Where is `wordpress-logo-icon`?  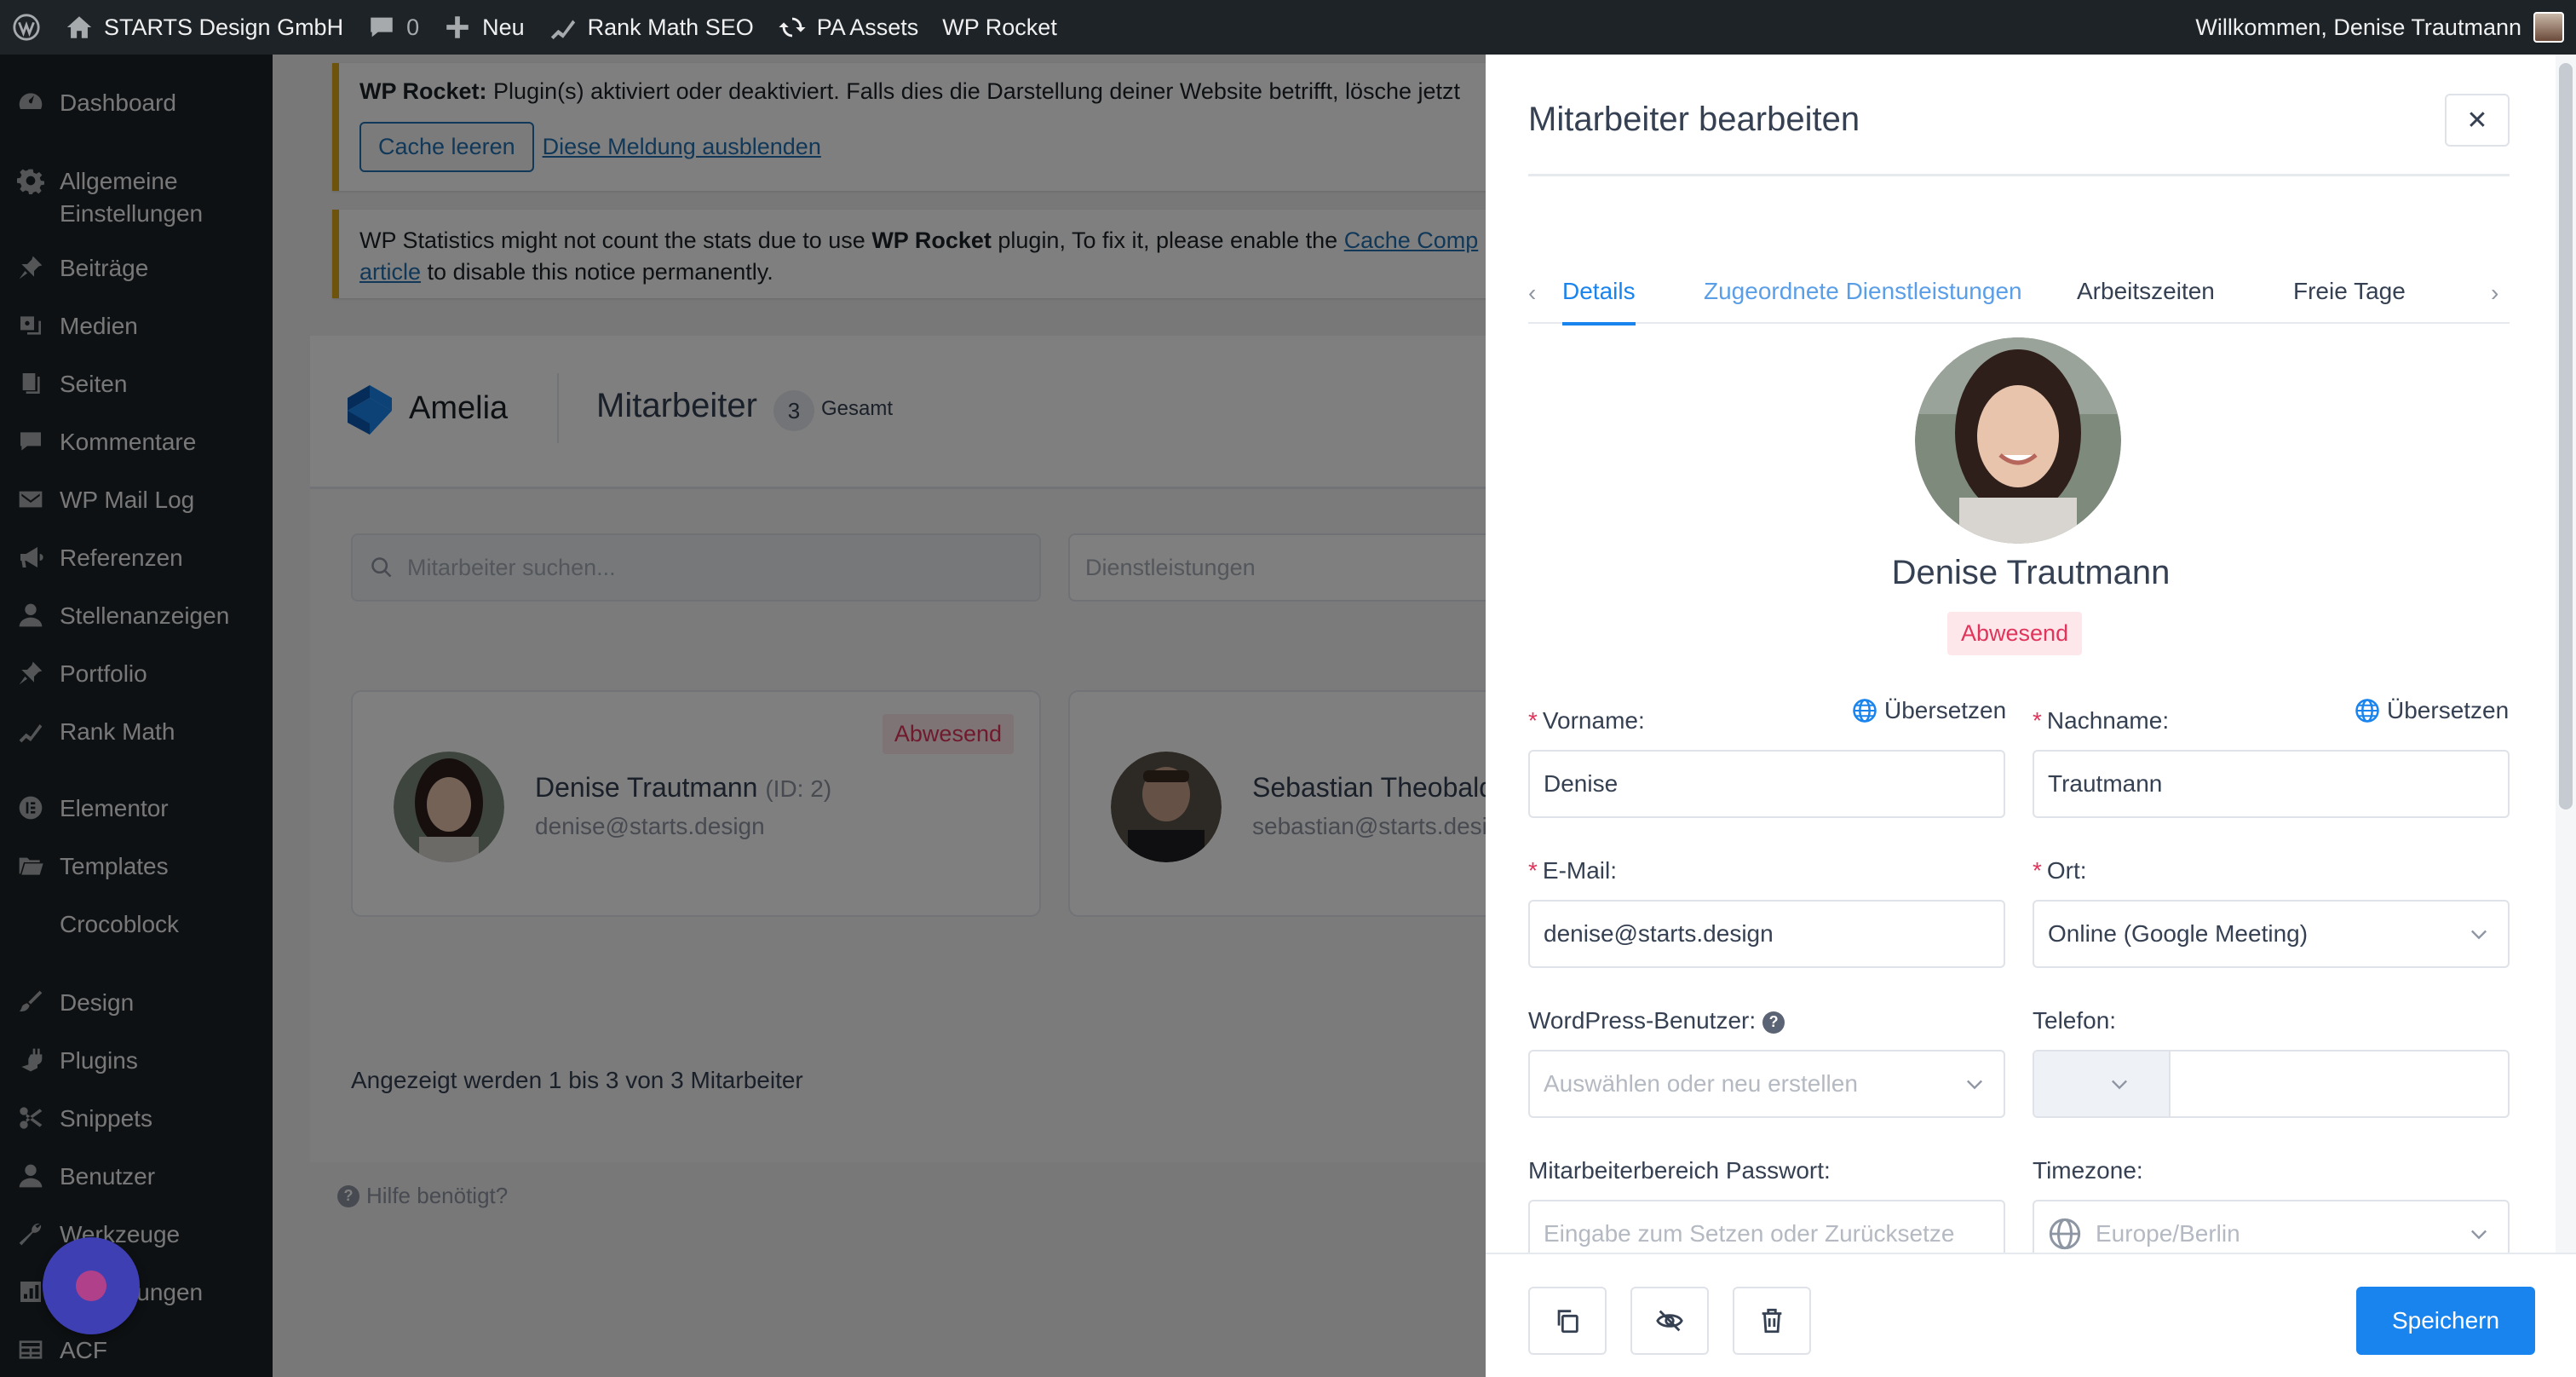
wordpress-logo-icon is located at coordinates (27, 27).